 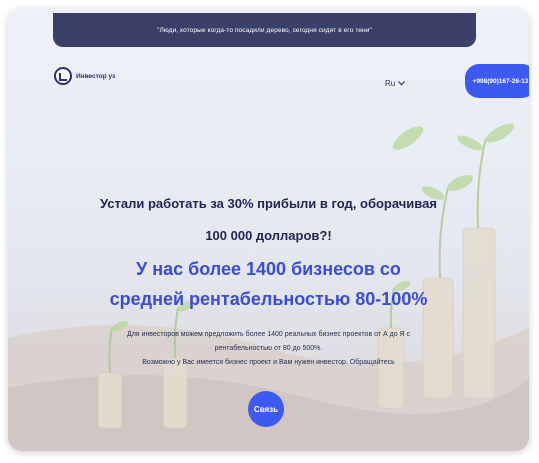 I want to click on contact-button: Связь, so click(x=266, y=409).